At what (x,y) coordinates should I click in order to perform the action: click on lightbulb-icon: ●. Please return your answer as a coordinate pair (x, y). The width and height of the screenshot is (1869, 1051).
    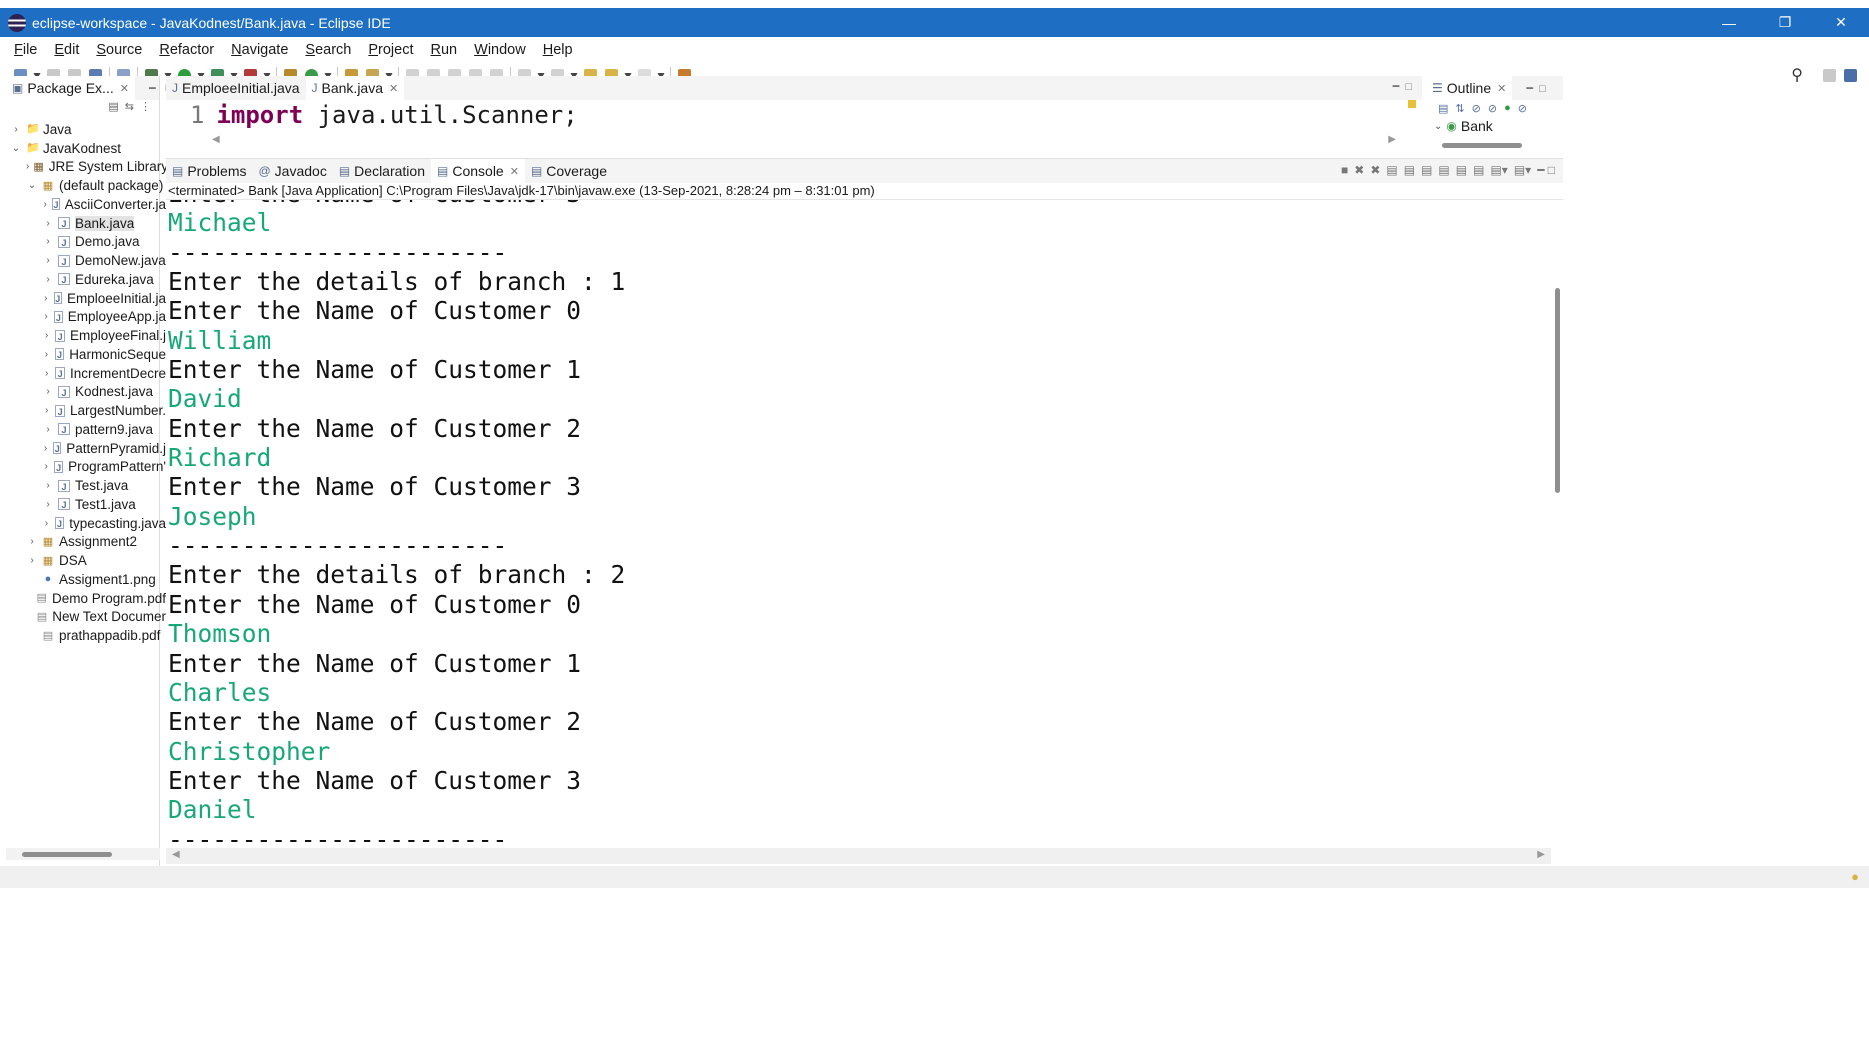
    Looking at the image, I should click on (1855, 876).